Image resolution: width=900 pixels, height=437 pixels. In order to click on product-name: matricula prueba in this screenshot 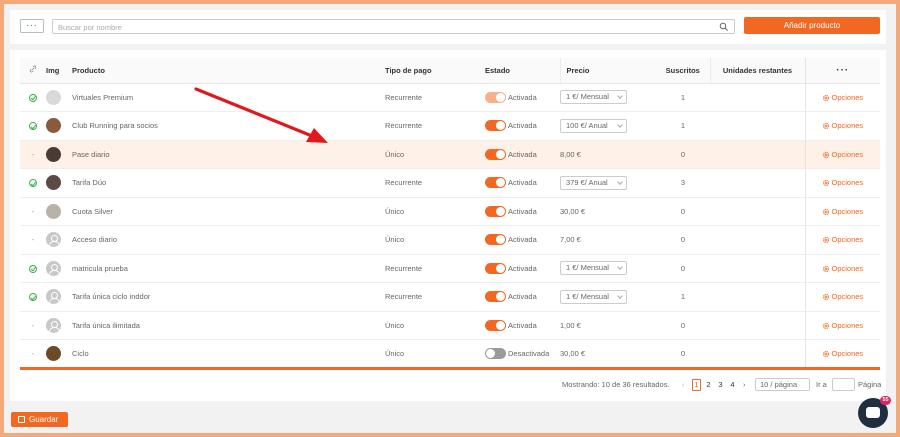, I will do `click(228, 268)`.